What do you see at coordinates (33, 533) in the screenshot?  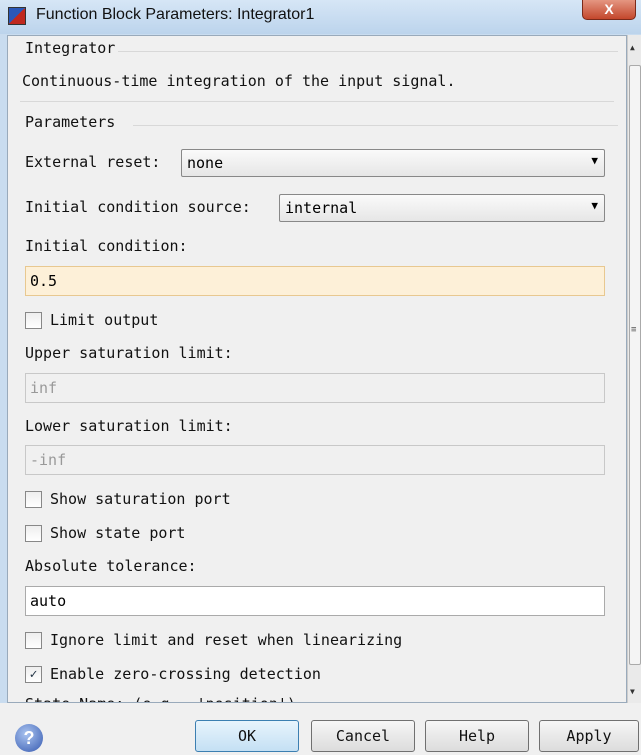 I see `show-state-port-checkbox` at bounding box center [33, 533].